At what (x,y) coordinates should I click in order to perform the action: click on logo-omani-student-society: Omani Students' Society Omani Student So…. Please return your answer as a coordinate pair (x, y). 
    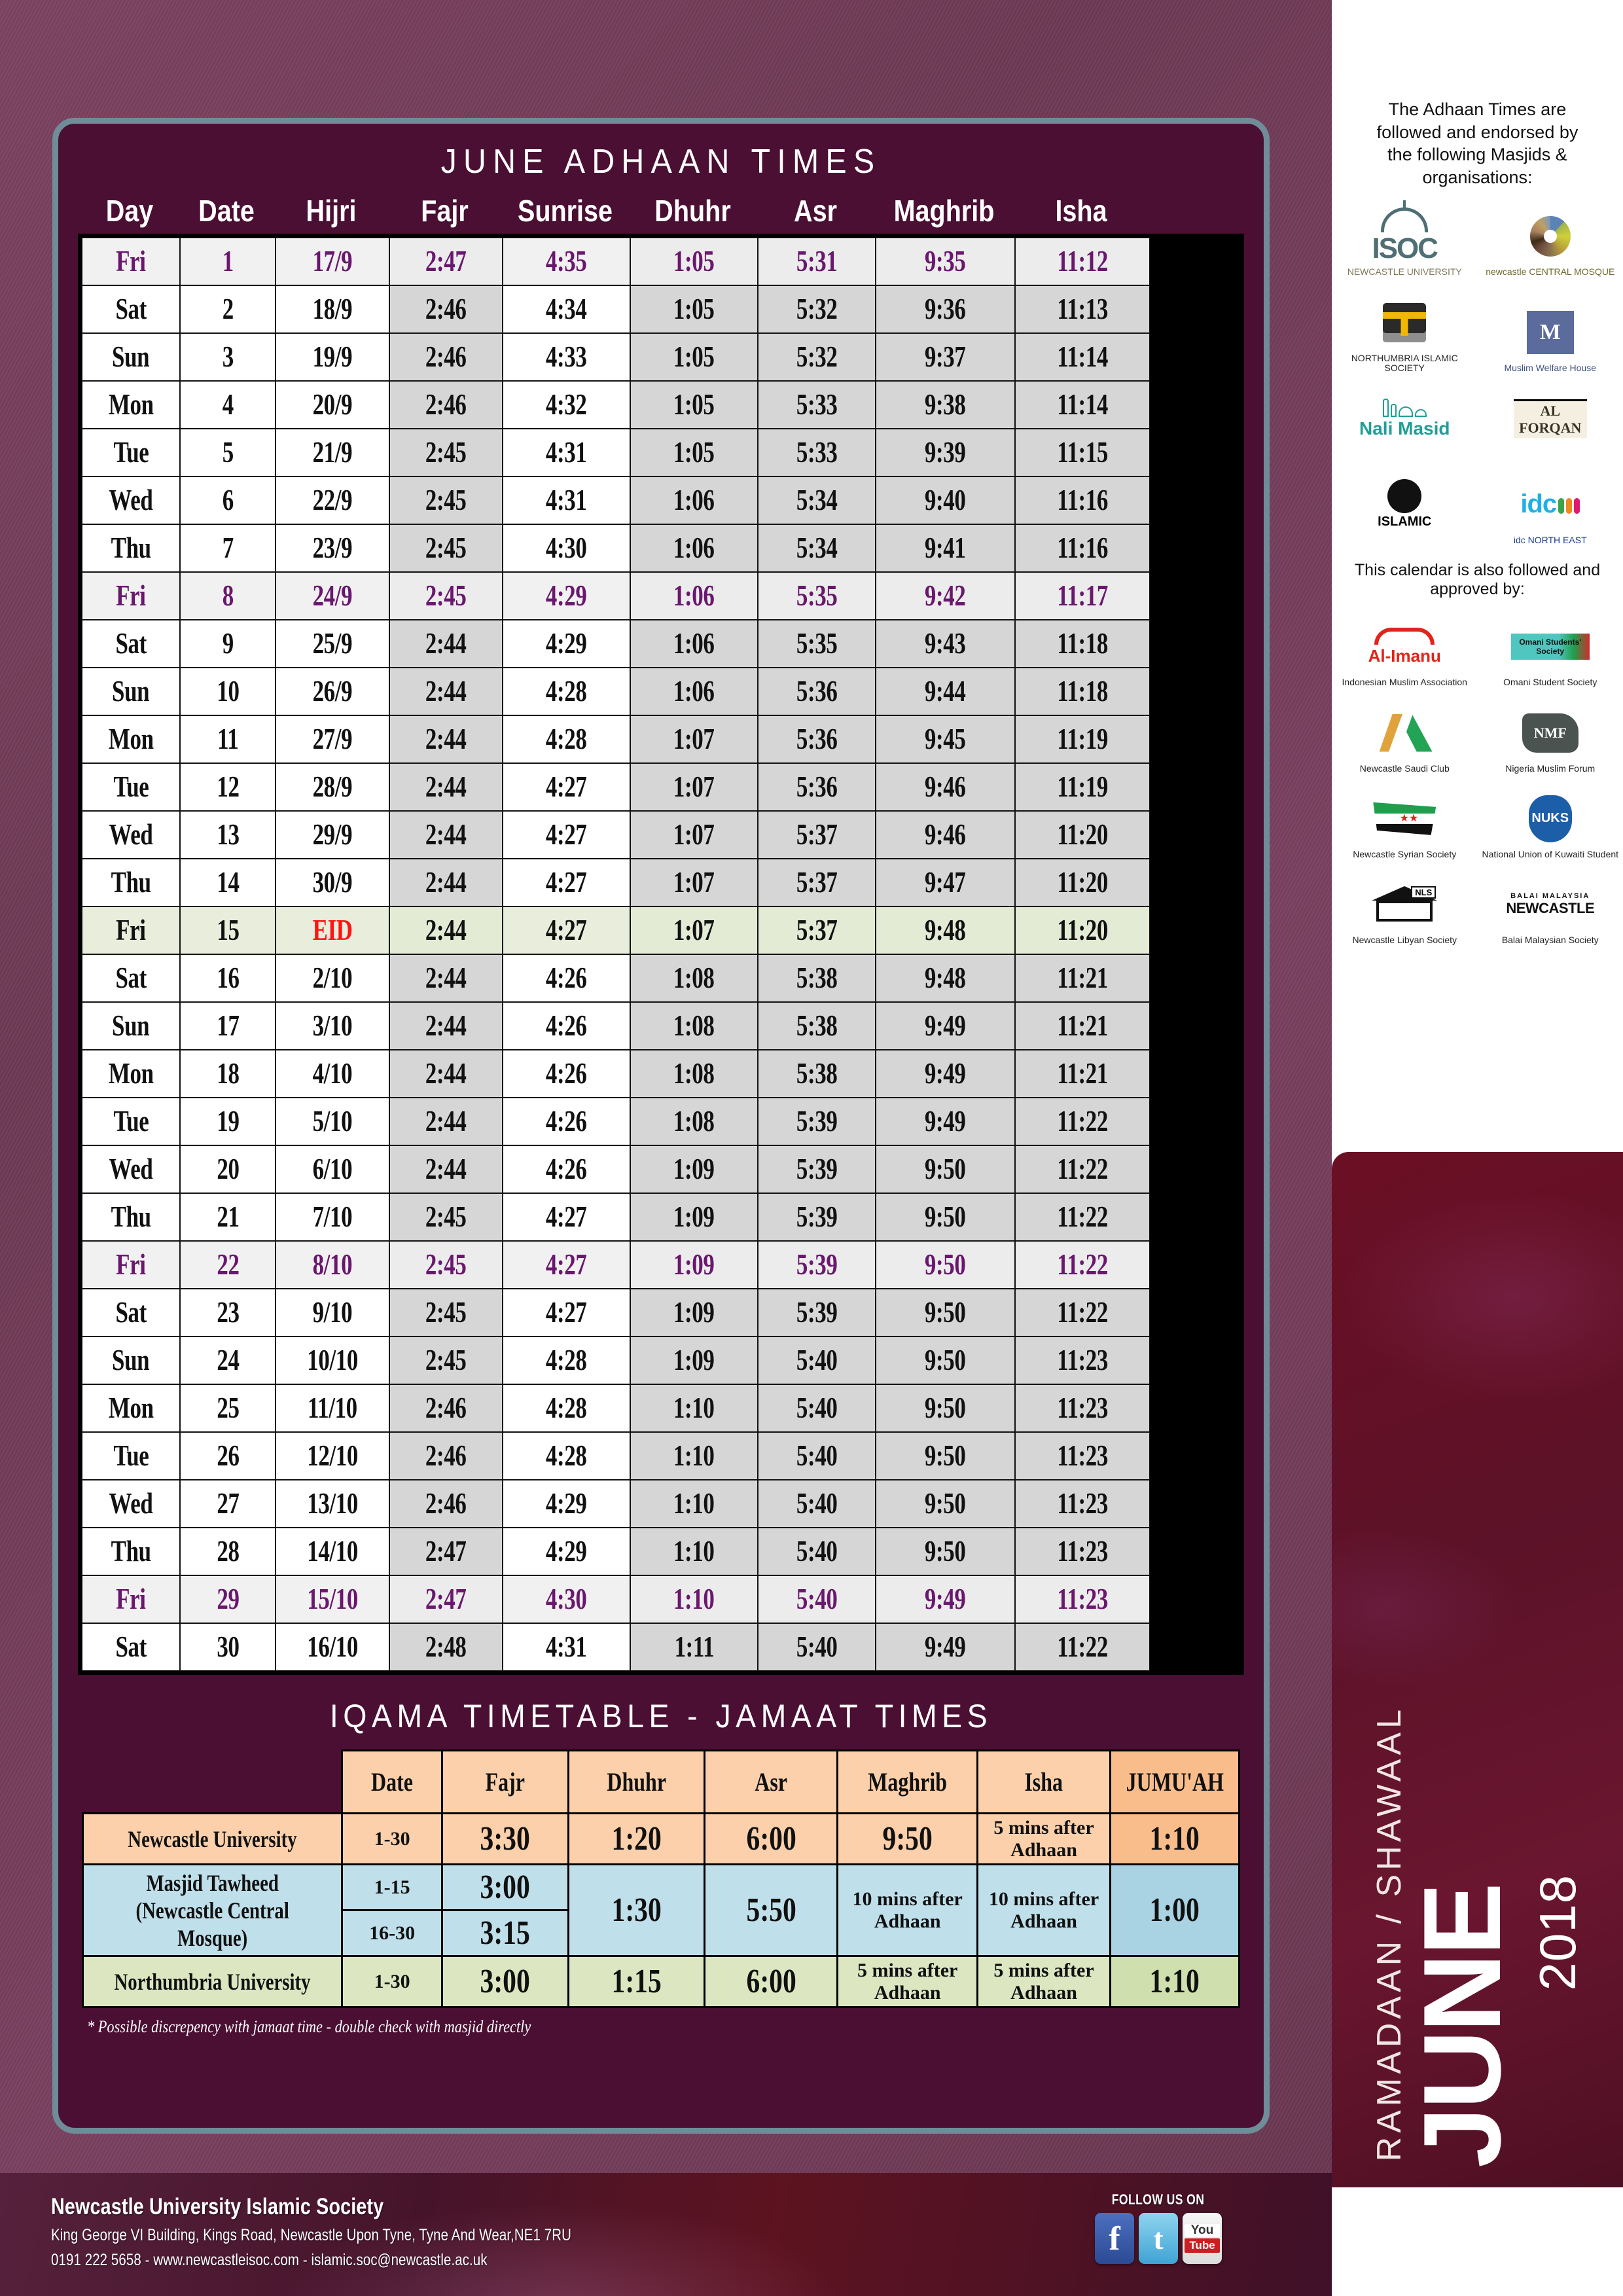
    Looking at the image, I should click on (1550, 653).